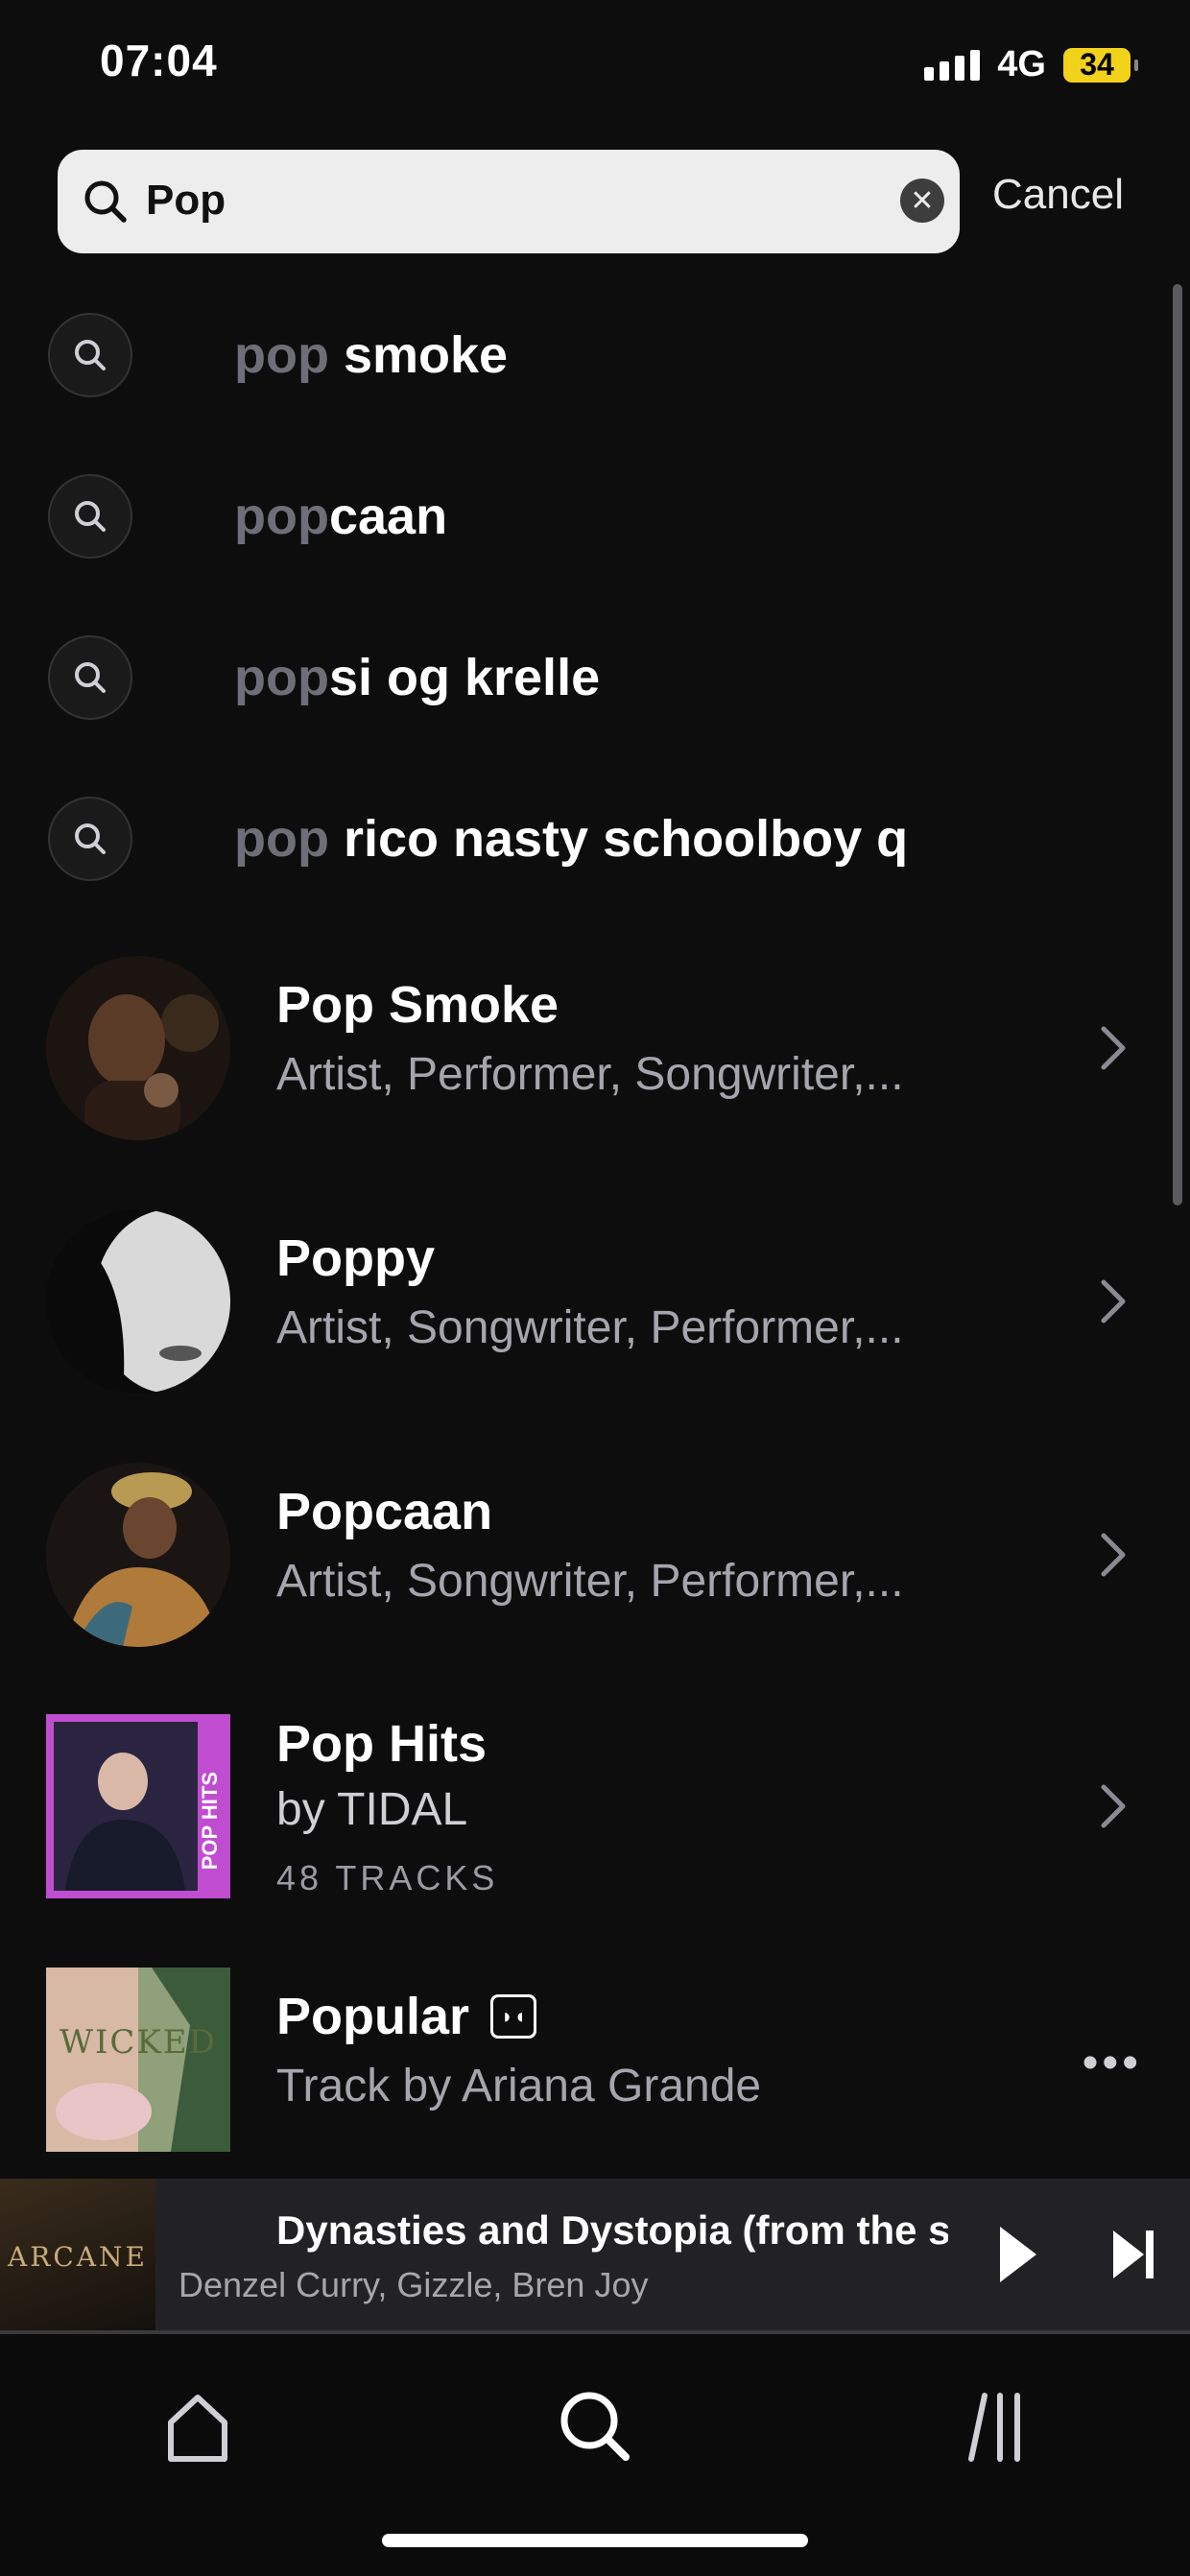  I want to click on suggestion-item: pop smoke, so click(586, 355).